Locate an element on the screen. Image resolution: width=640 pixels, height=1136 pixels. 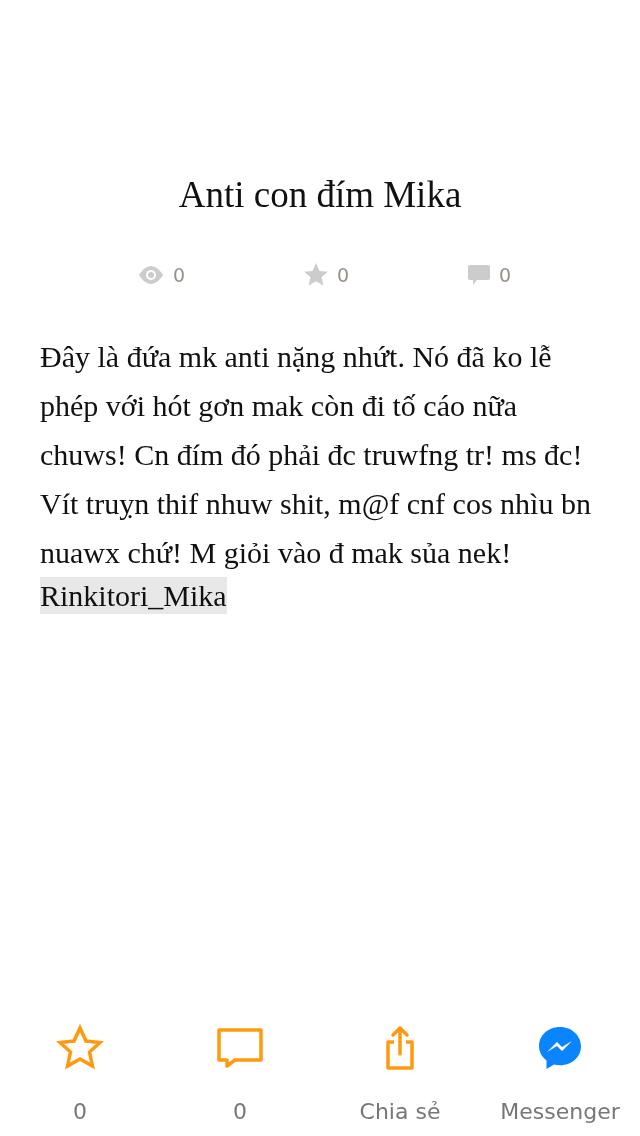
mention-tag: Rinkitori_Mika is located at coordinates (133, 595).